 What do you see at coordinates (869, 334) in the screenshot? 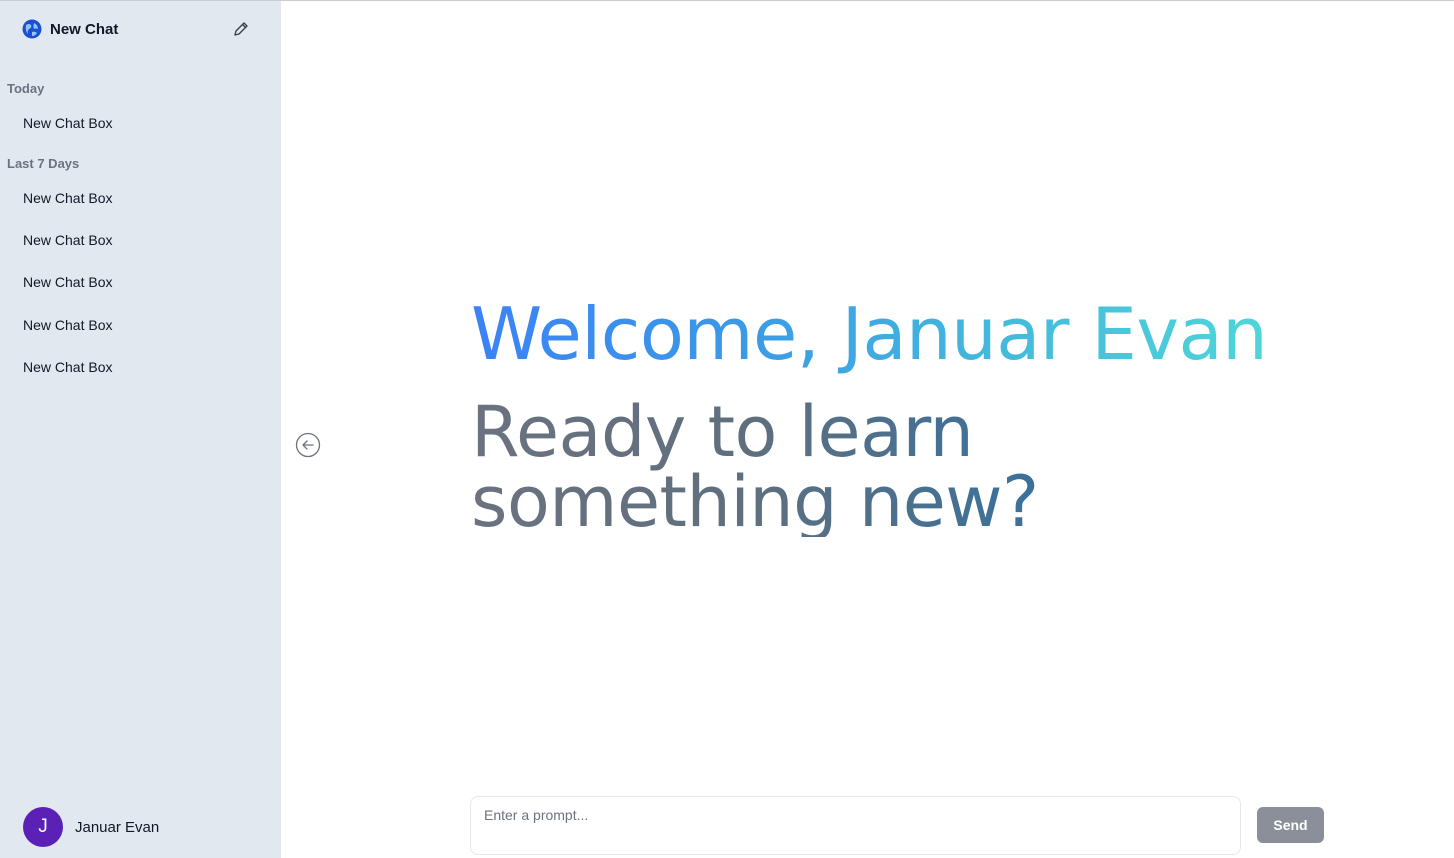
I see `welcome-heading: Welcome, Januar Evan` at bounding box center [869, 334].